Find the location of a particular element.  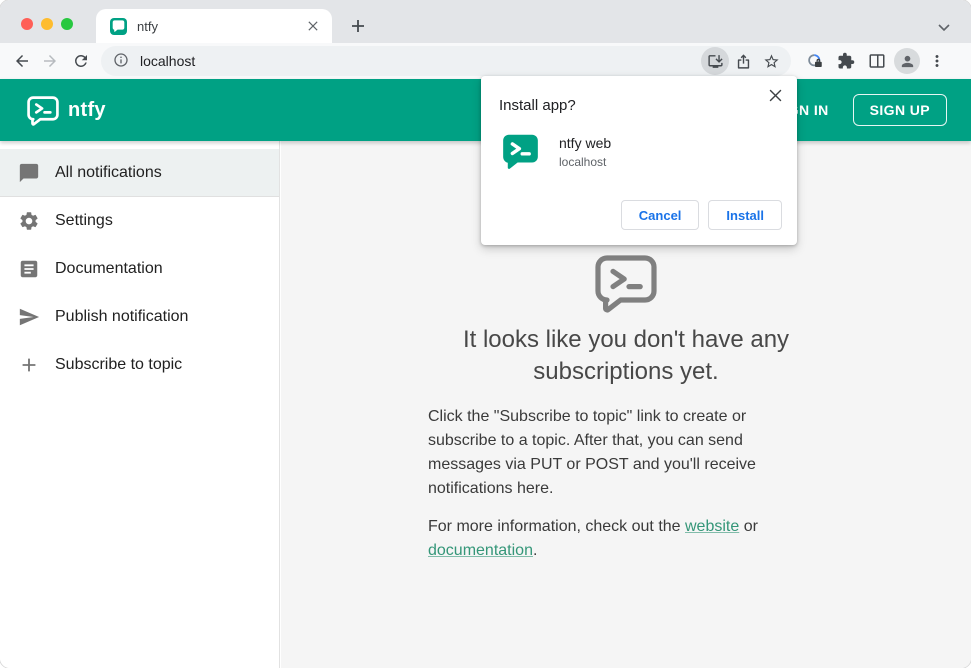

browser-menu-icon is located at coordinates (937, 61).